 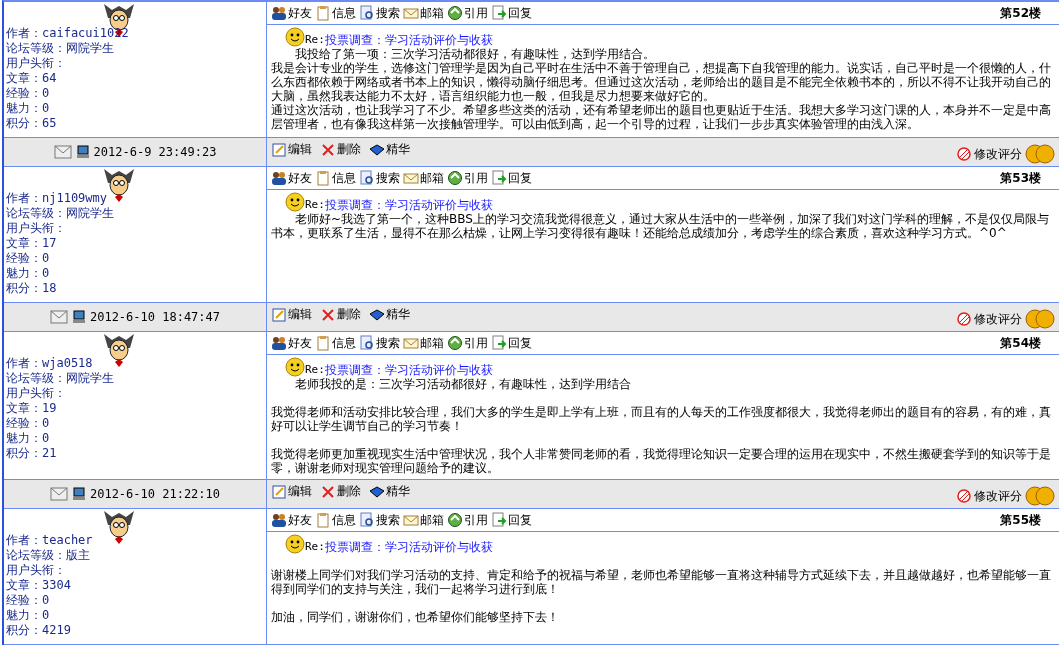 I want to click on floor-number: 第53楼, so click(x=1021, y=178).